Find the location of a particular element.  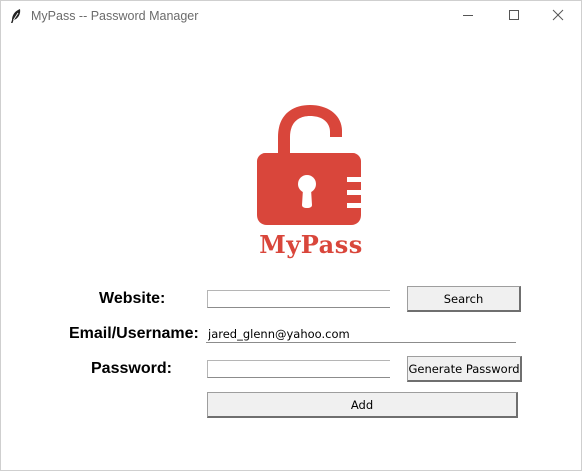

close-button is located at coordinates (558, 16).